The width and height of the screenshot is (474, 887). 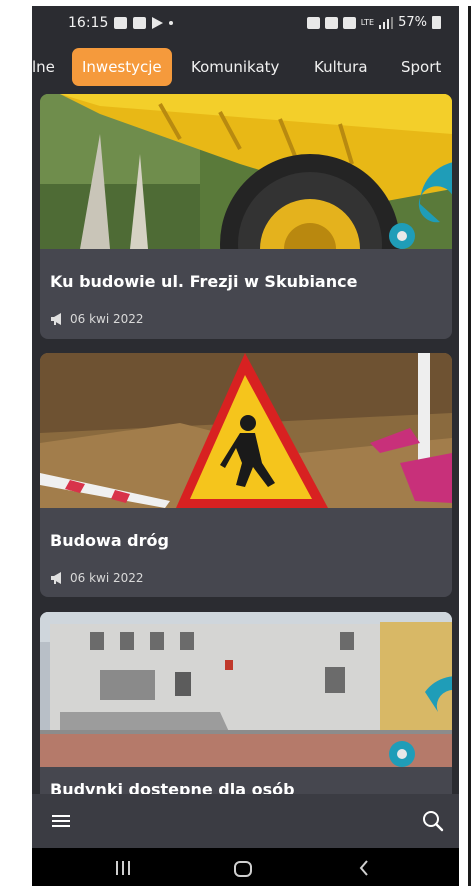 I want to click on notification-icon, so click(x=140, y=23).